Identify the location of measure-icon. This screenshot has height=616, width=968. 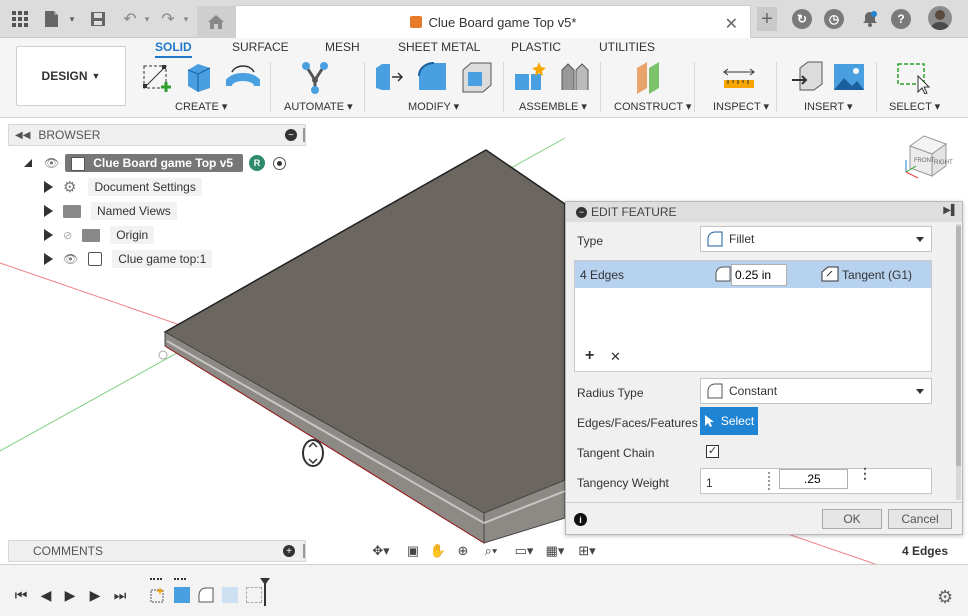
(739, 77).